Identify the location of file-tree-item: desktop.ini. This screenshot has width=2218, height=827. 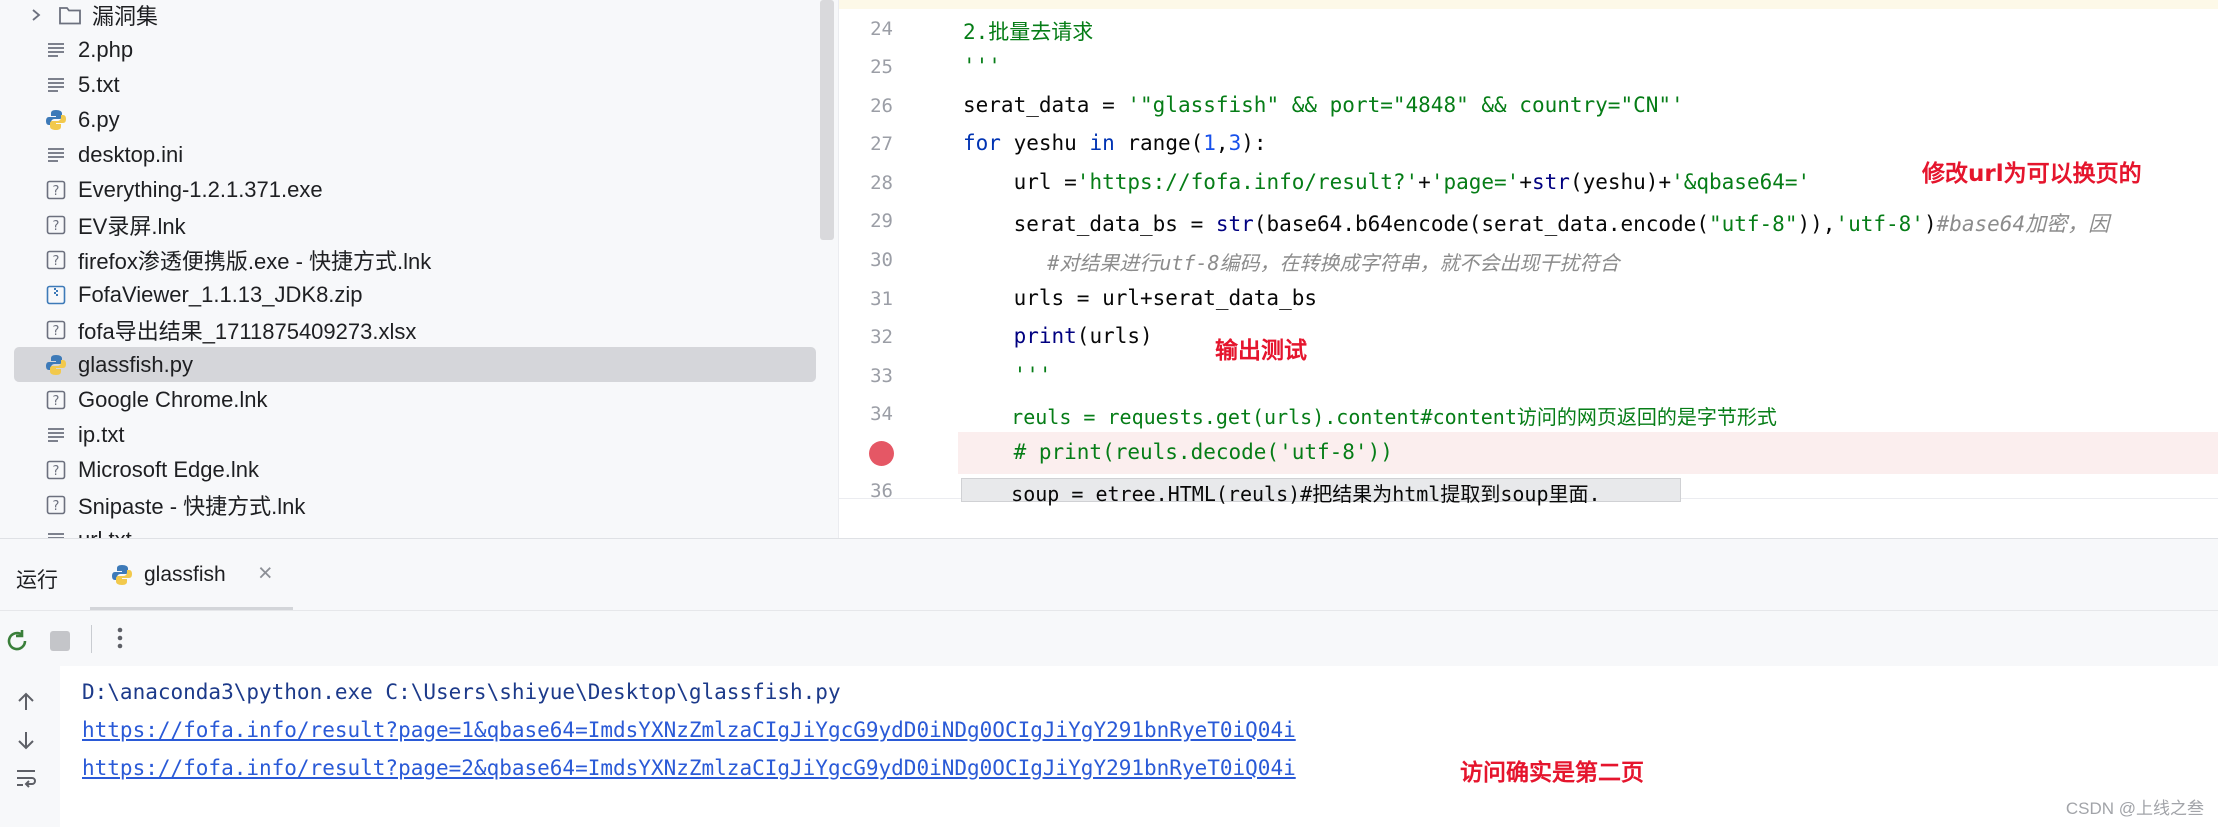
(415, 154).